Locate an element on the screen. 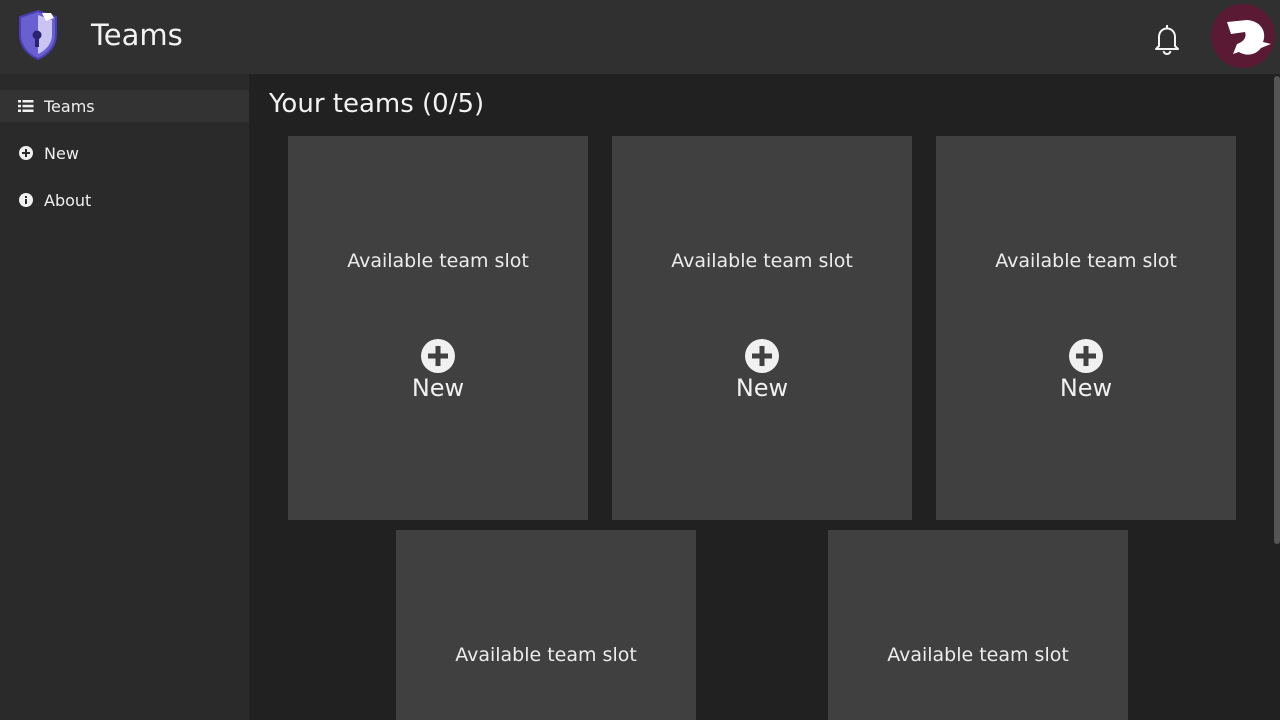 This screenshot has height=720, width=1280. user-avatar-icon is located at coordinates (1243, 36).